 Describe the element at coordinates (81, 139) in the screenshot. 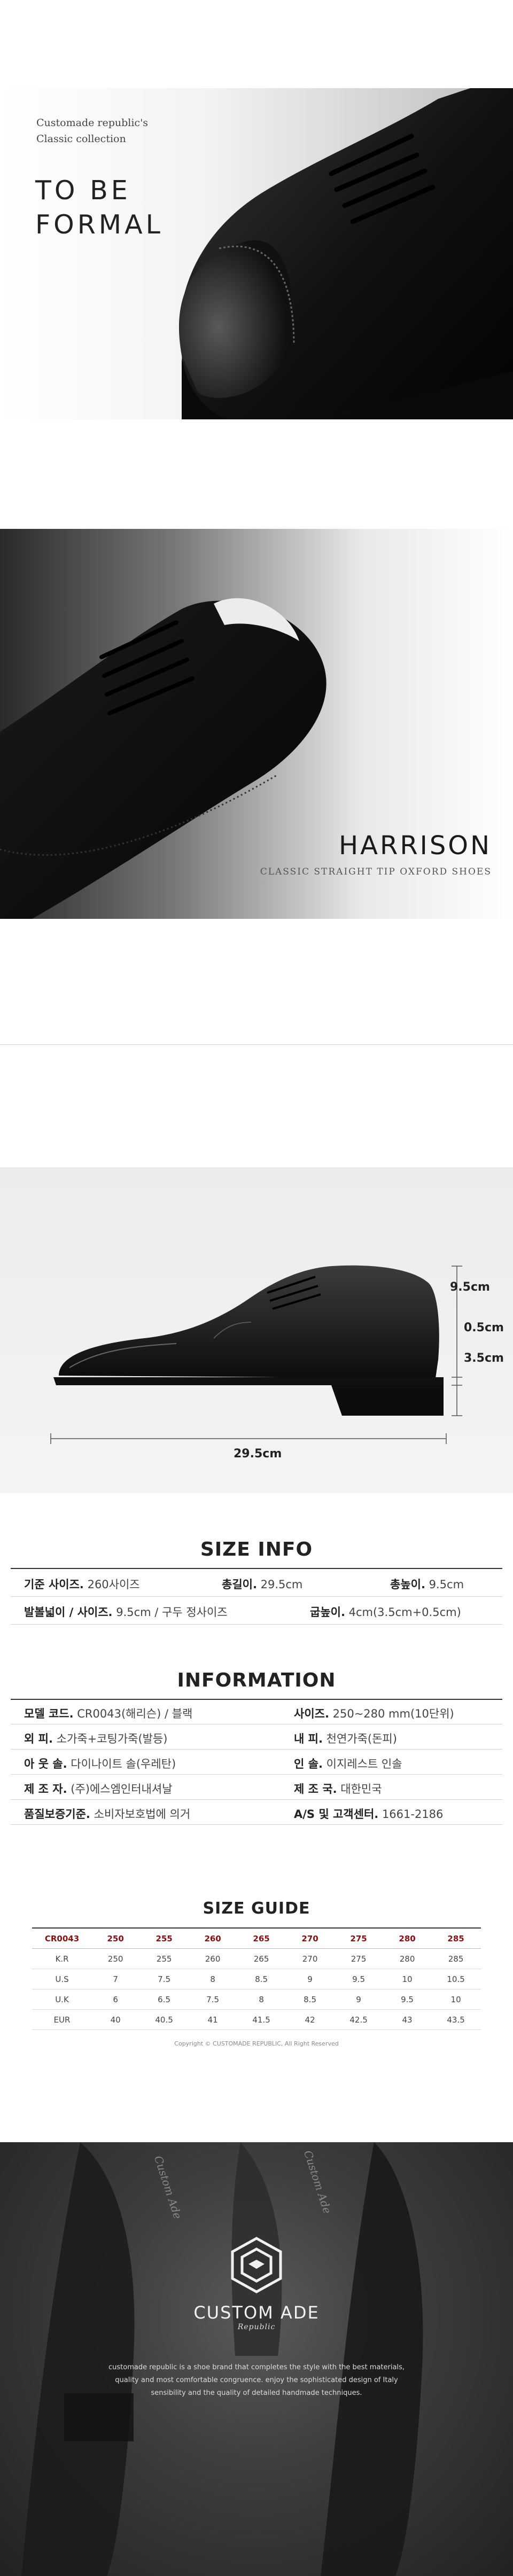

I see `hero-tagline-line2: Classic collection` at that location.